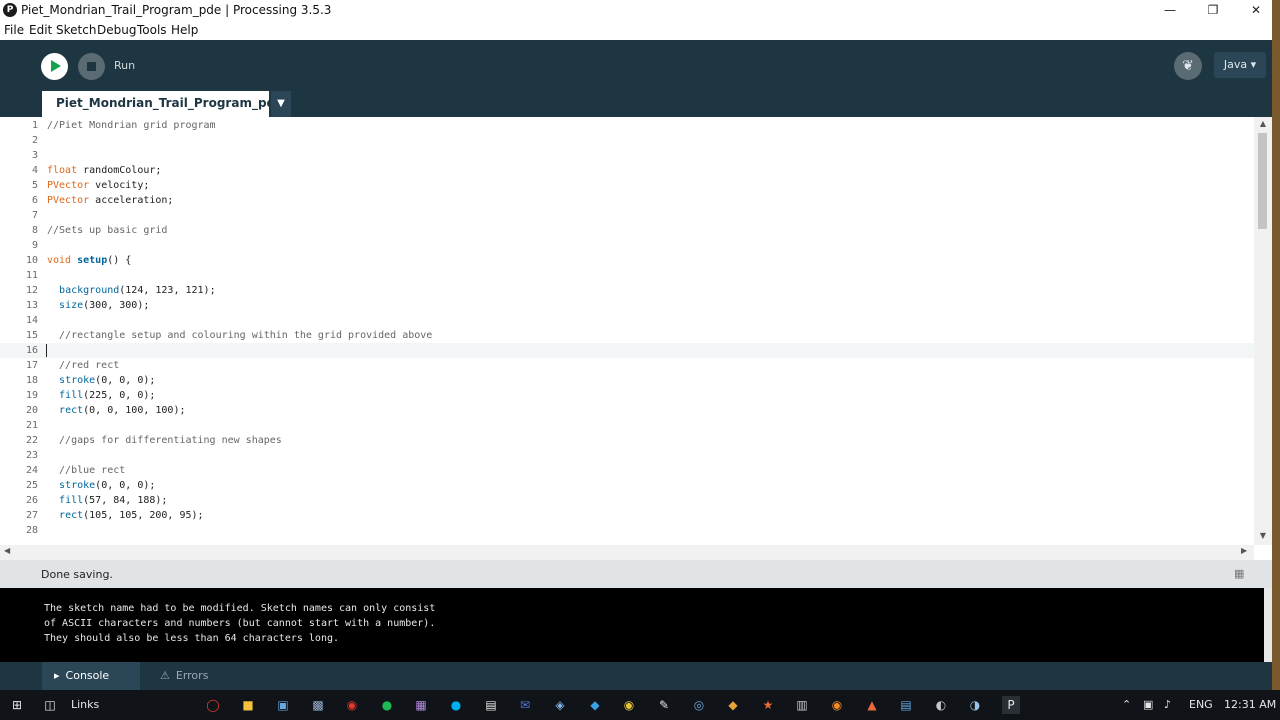  What do you see at coordinates (627, 200) in the screenshot?
I see `code-line: 6 PVector acceleration;` at bounding box center [627, 200].